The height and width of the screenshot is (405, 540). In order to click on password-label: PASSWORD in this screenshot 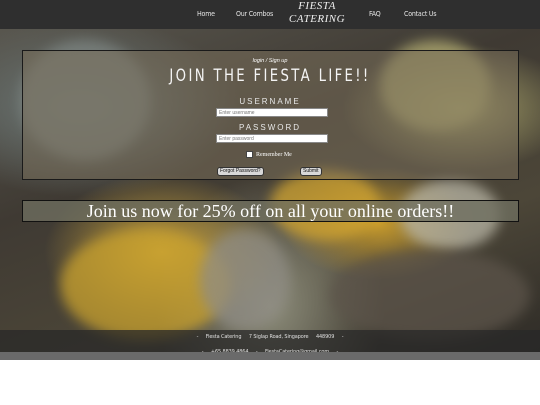, I will do `click(270, 127)`.